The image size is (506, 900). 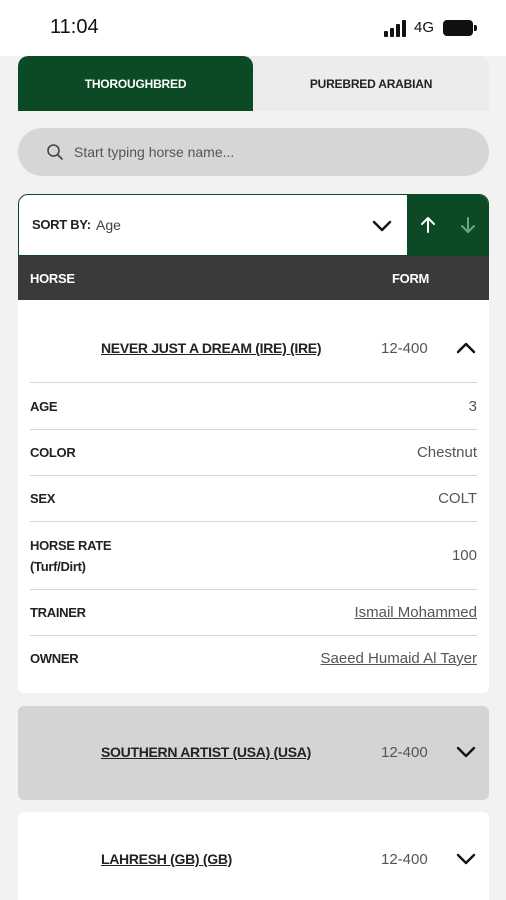 What do you see at coordinates (468, 225) in the screenshot?
I see `arrow-down-icon` at bounding box center [468, 225].